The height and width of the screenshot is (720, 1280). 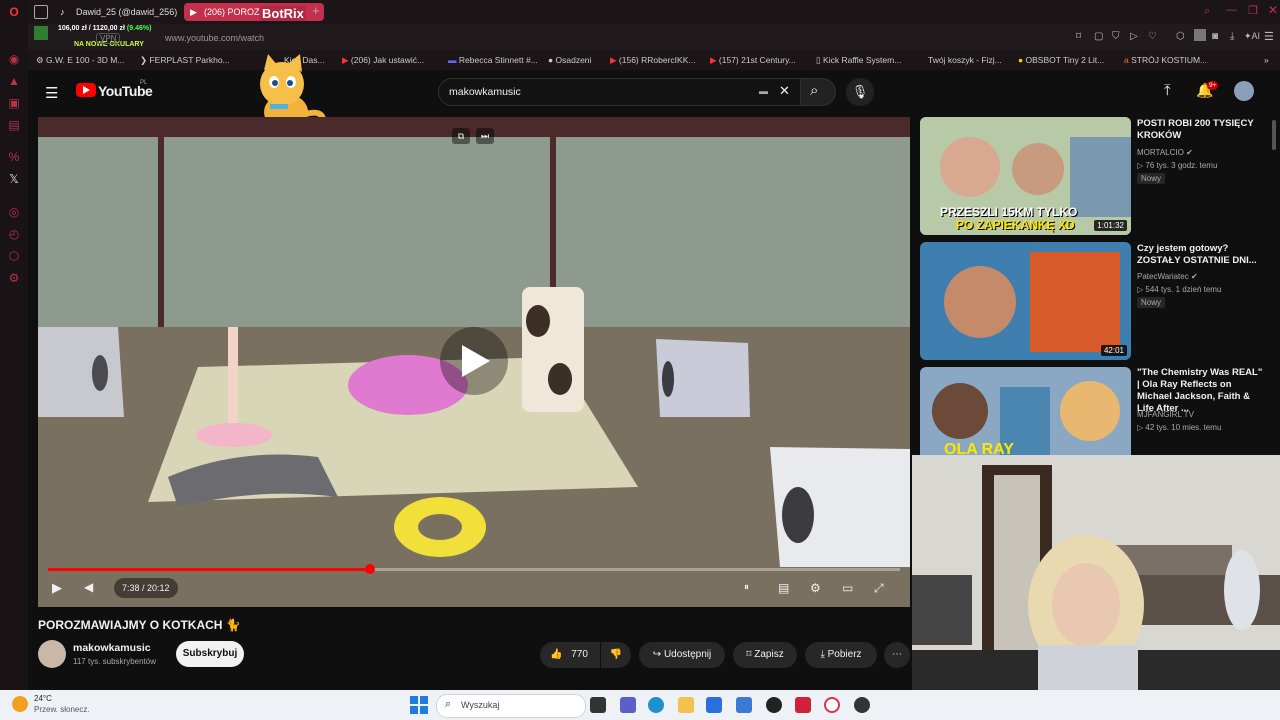 I want to click on edge-icon, so click(x=656, y=705).